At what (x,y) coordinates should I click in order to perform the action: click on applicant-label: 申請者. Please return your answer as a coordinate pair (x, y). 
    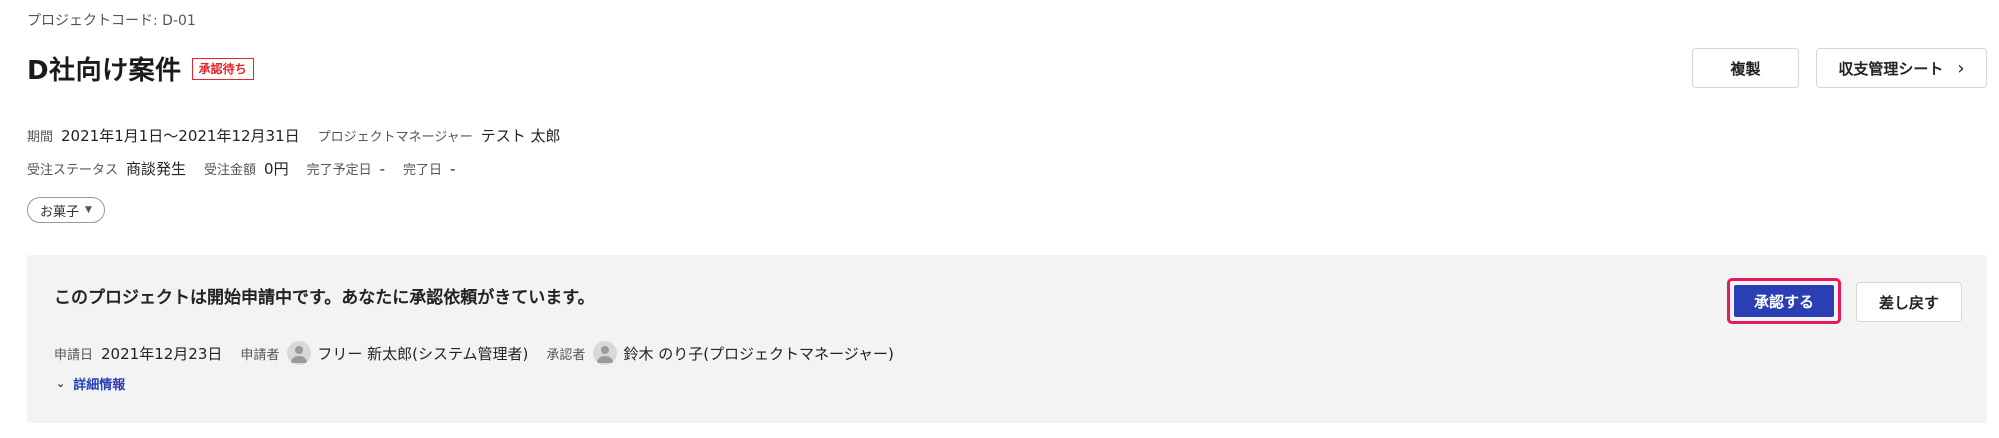
    Looking at the image, I should click on (260, 355).